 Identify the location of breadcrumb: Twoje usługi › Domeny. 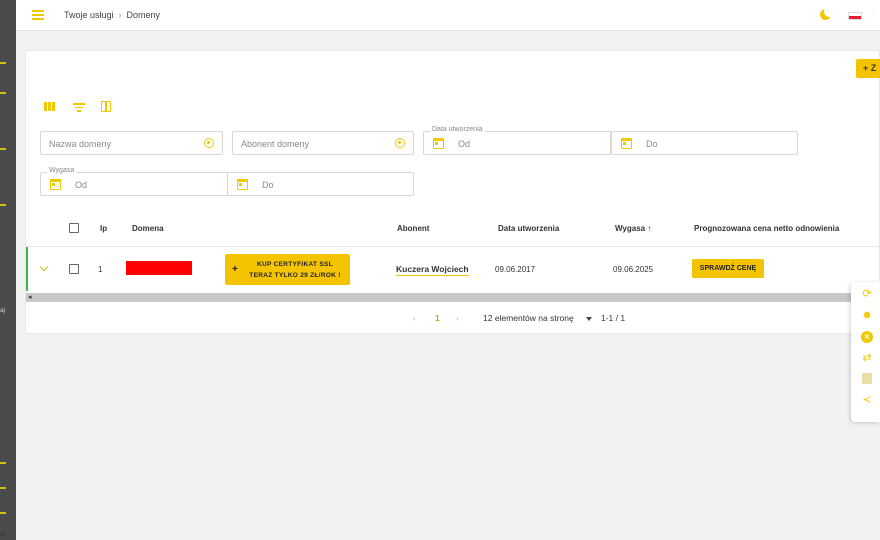
(112, 15).